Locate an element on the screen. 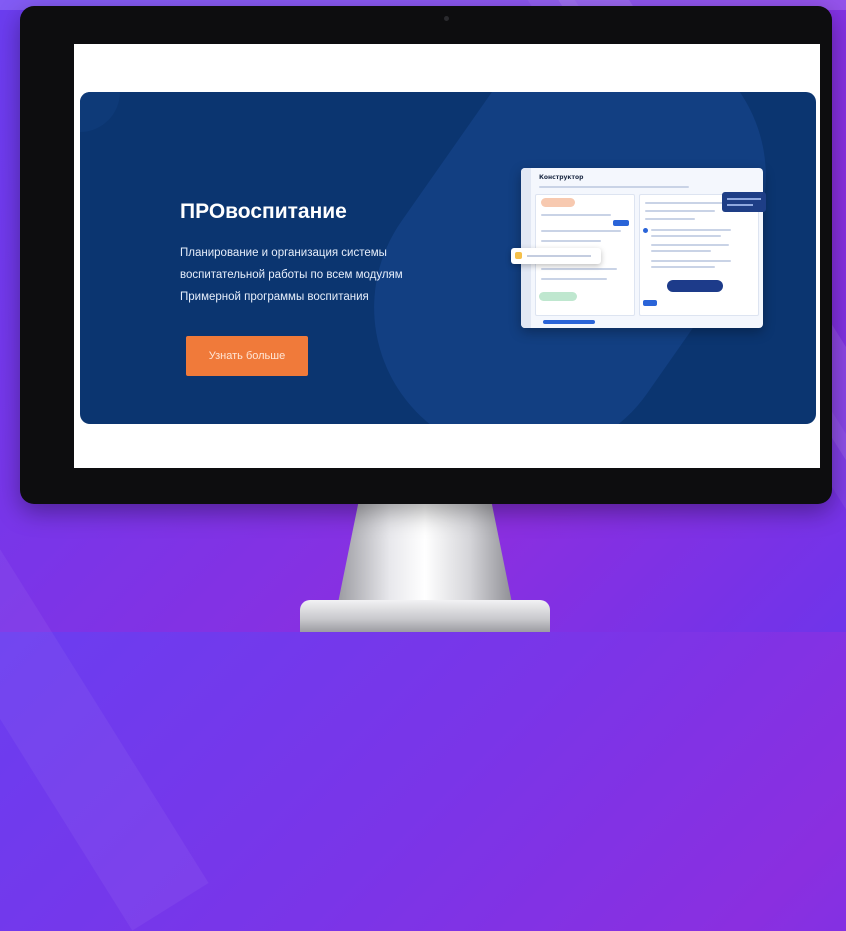 The height and width of the screenshot is (931, 846). banner-description-line: Примерной программы воспитания is located at coordinates (274, 297).